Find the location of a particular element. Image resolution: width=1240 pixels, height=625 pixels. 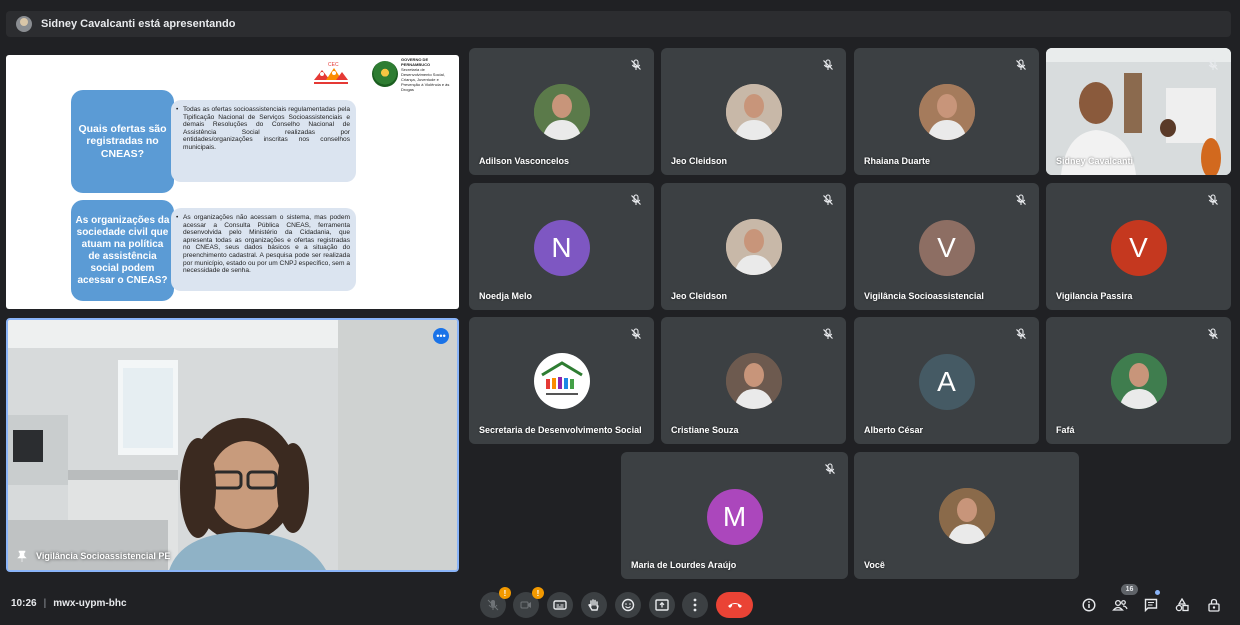

mic-warning-badge: ! is located at coordinates (505, 593).